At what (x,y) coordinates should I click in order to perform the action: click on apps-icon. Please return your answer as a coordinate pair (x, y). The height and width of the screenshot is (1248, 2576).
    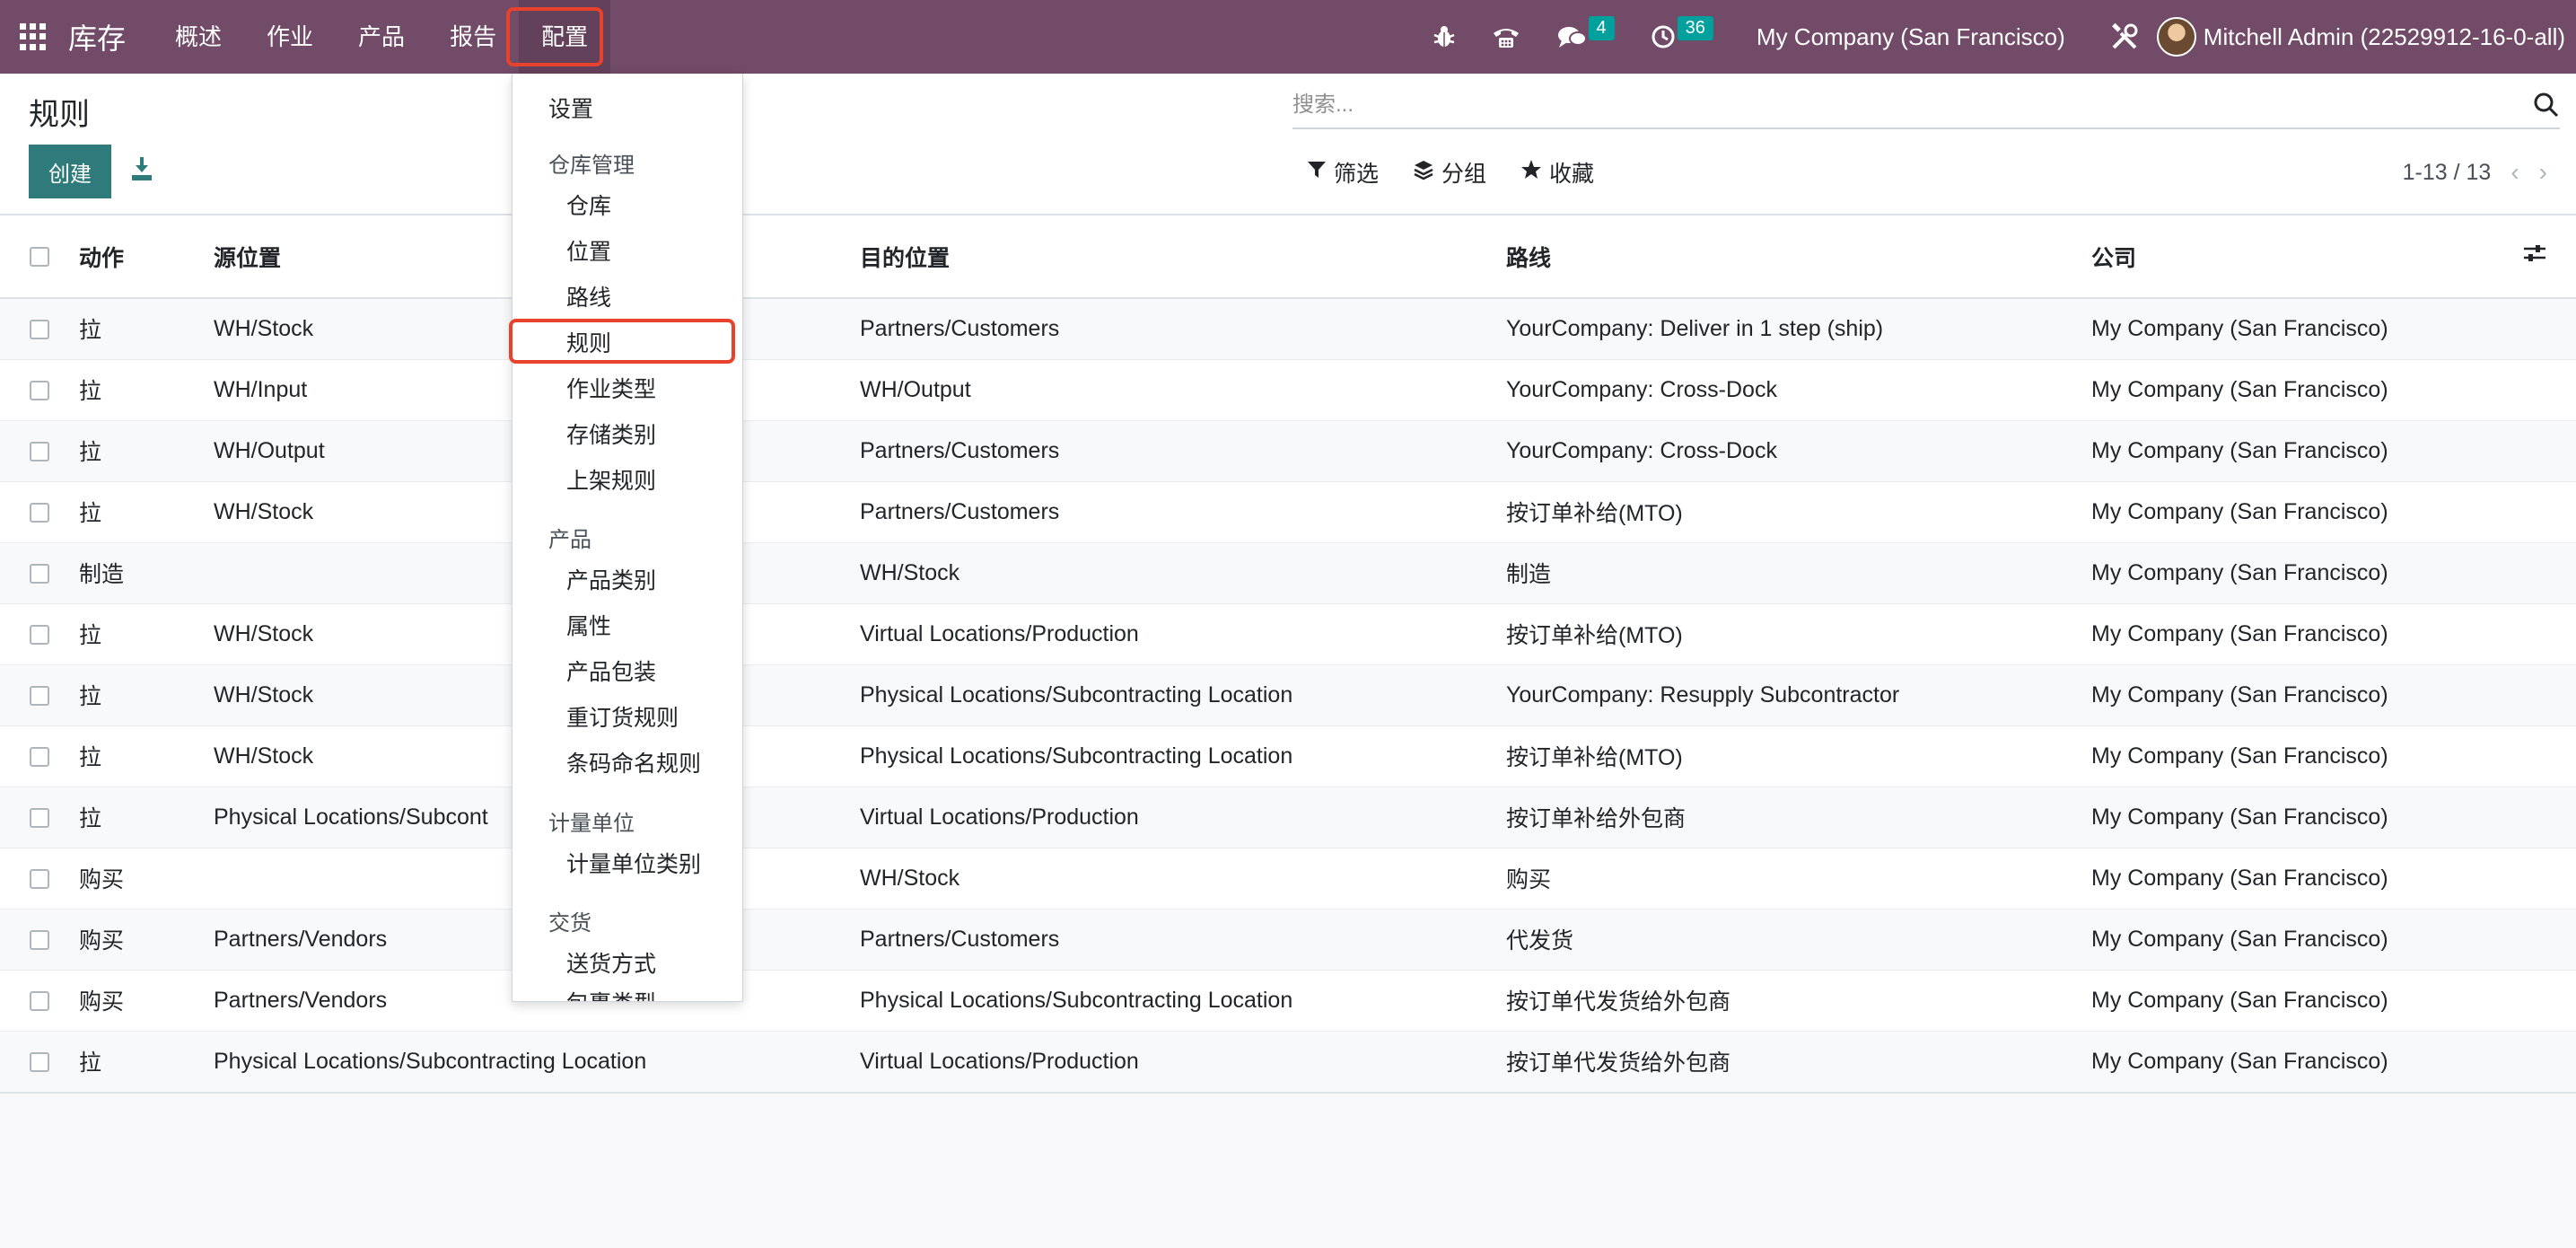
    Looking at the image, I should click on (33, 36).